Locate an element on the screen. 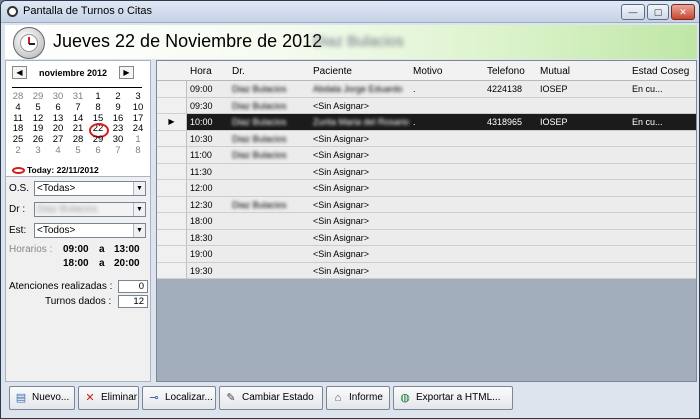  delete-x-icon: ✕ is located at coordinates (90, 398).